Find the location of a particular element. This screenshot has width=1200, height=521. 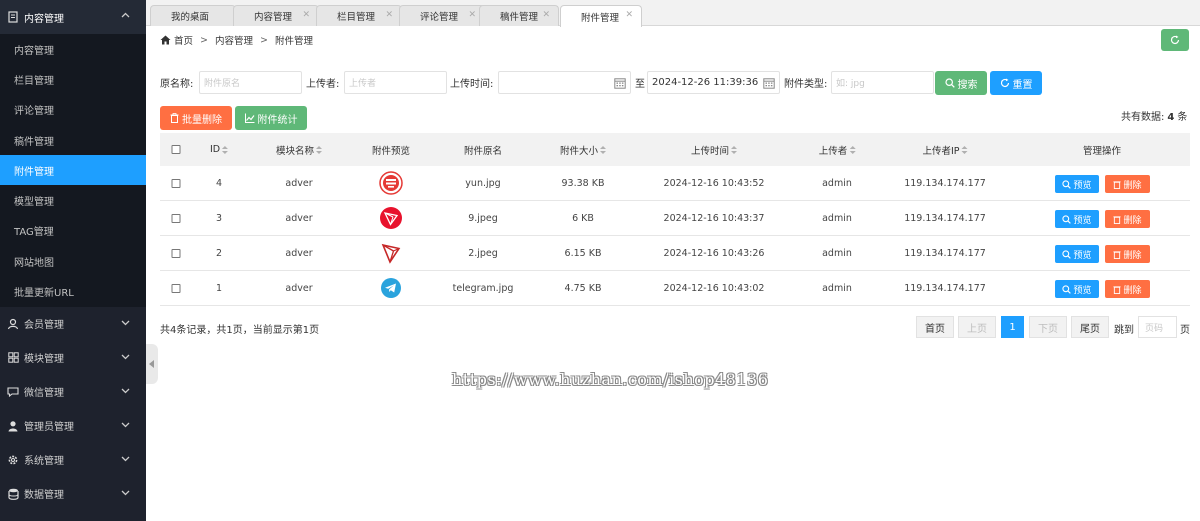

jump-page-input: 页码 is located at coordinates (1157, 327).